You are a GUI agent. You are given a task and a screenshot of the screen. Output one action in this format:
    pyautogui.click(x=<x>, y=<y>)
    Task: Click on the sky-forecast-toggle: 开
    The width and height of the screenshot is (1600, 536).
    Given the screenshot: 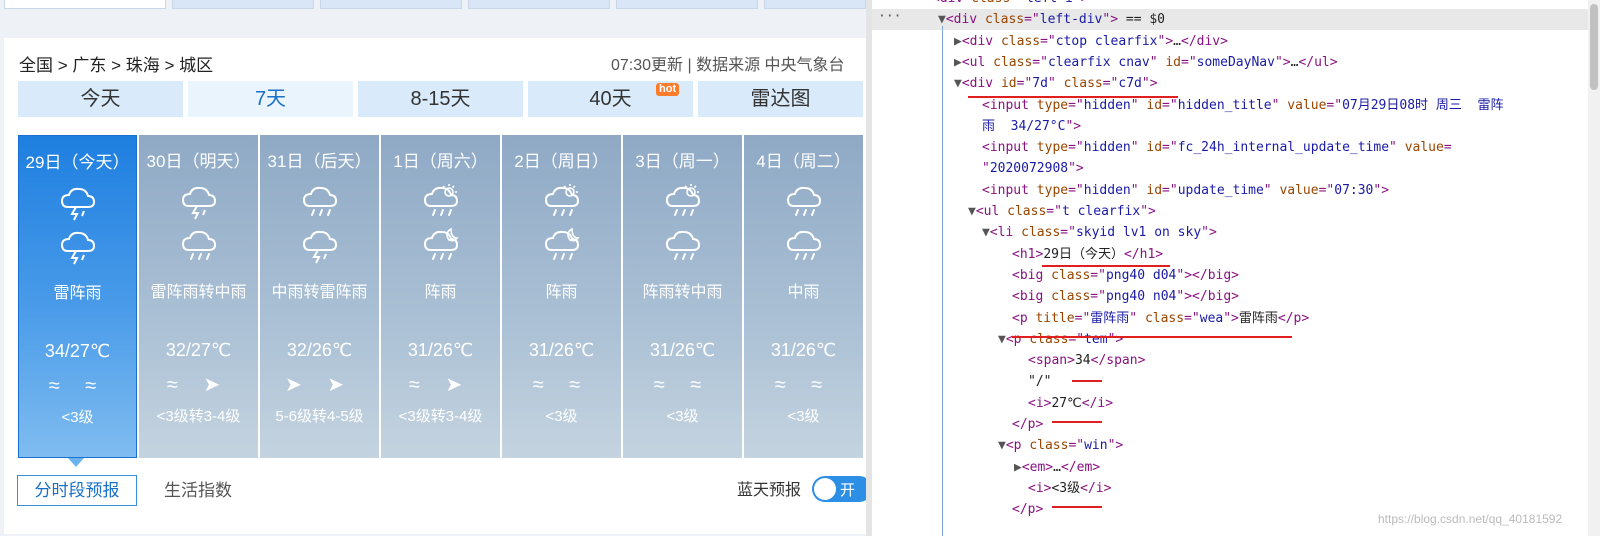 What is the action you would take?
    pyautogui.click(x=839, y=489)
    